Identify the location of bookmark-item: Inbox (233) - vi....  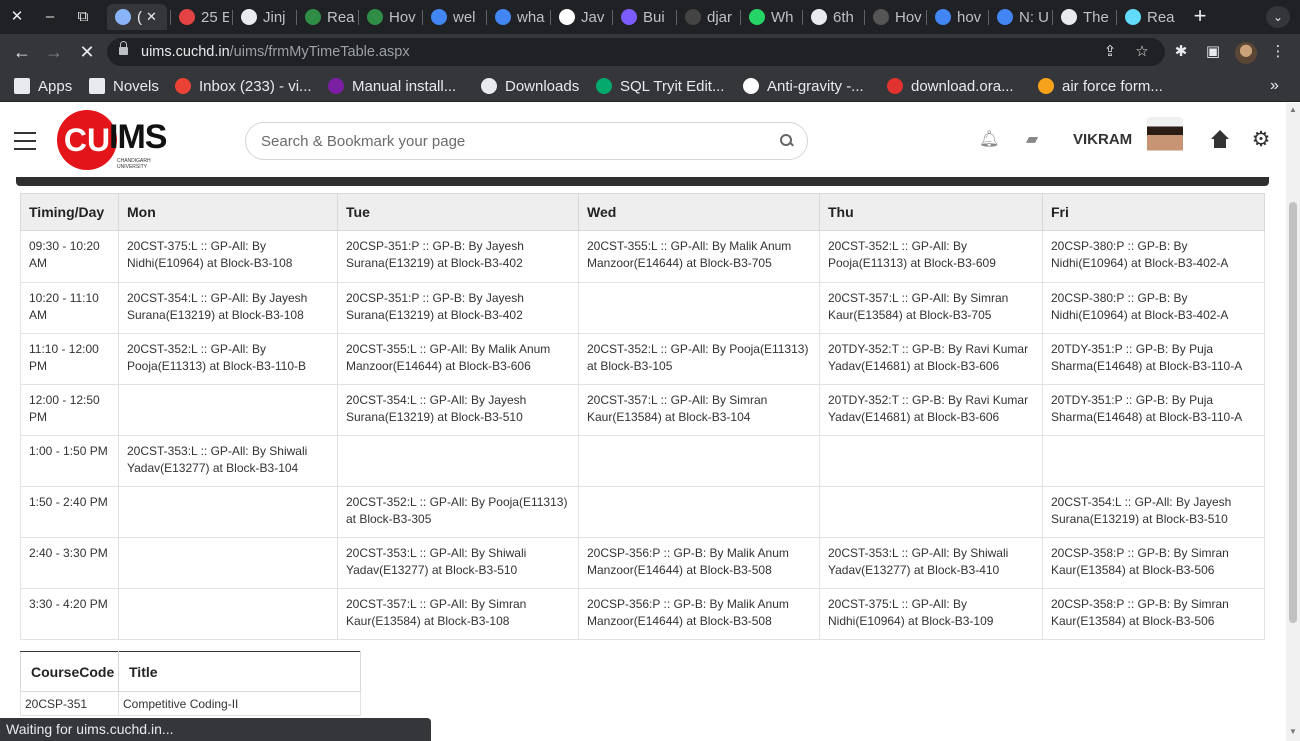
(243, 86).